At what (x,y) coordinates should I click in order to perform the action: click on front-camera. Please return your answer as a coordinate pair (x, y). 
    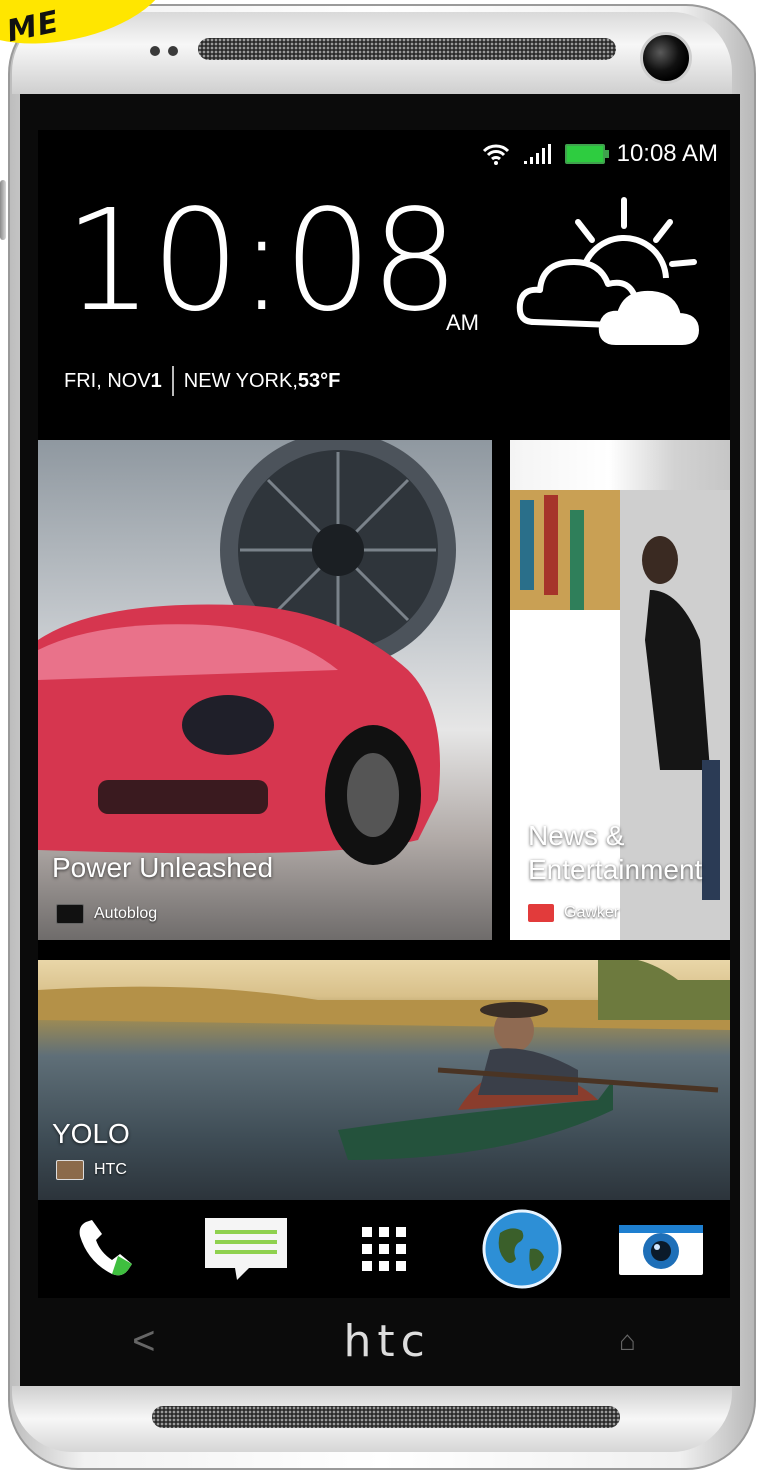
    Looking at the image, I should click on (666, 58).